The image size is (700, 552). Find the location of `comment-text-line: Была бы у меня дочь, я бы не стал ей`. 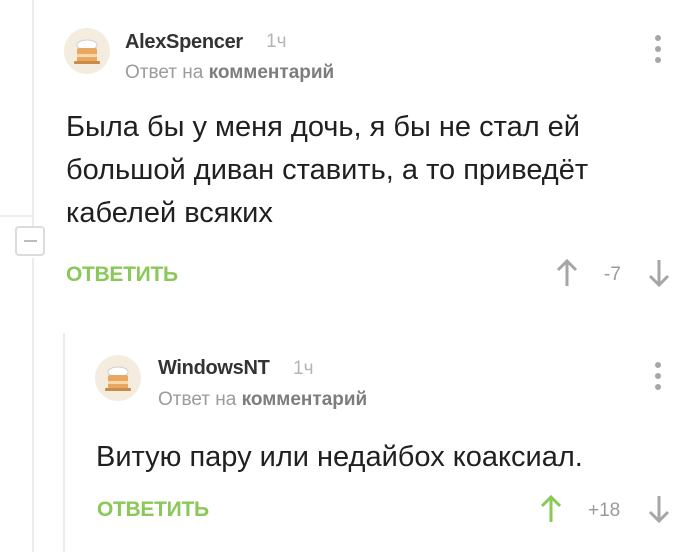

comment-text-line: Была бы у меня дочь, я бы не стал ей is located at coordinates (323, 127).